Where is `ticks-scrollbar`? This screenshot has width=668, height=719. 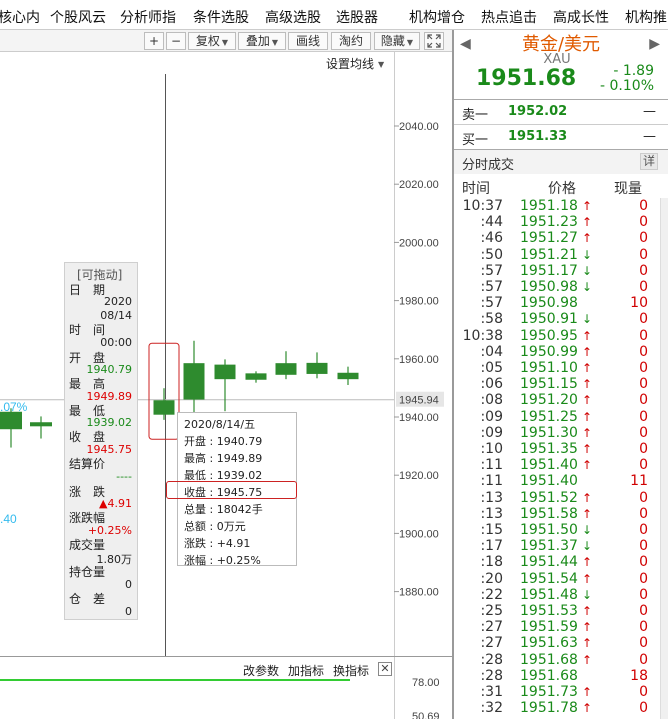
ticks-scrollbar is located at coordinates (664, 458).